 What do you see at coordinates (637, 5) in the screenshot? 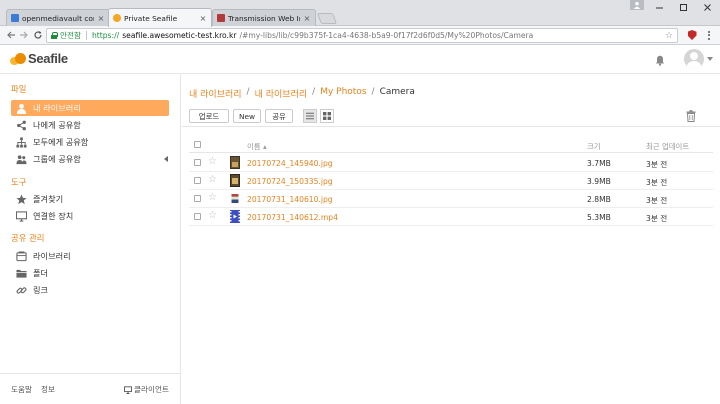
I see `browser-profile-icon` at bounding box center [637, 5].